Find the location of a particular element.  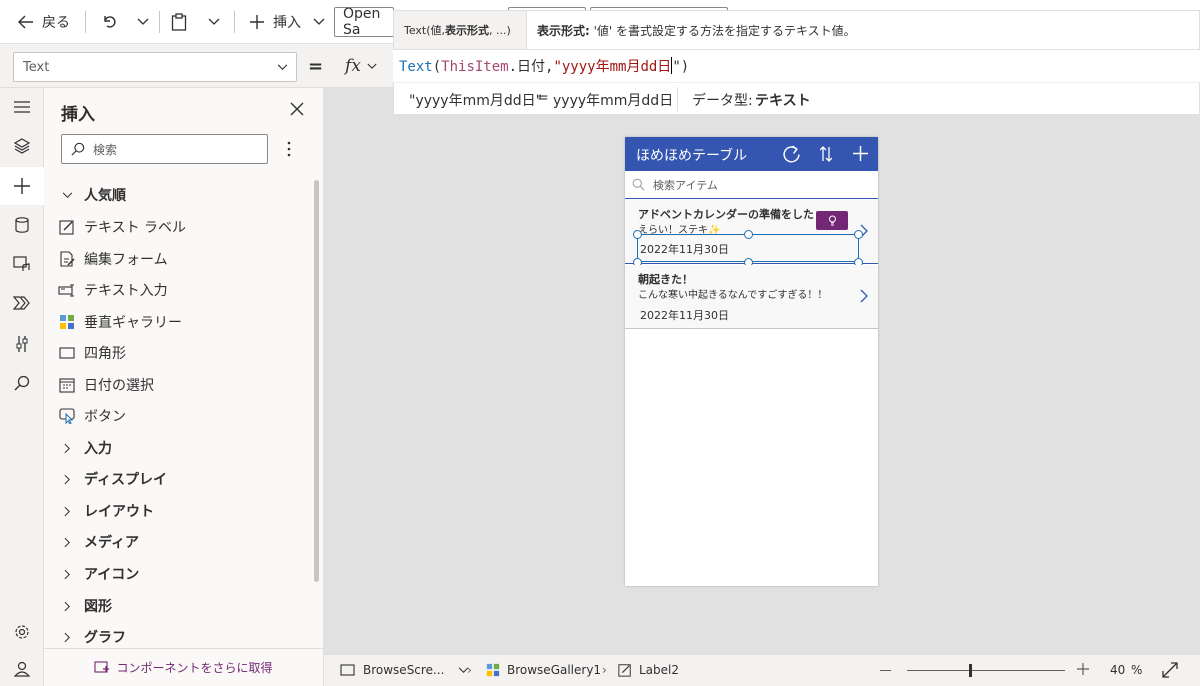

formula-text: Text(ThisItem.日付,"yyyy年mm月dd日") is located at coordinates (544, 66).